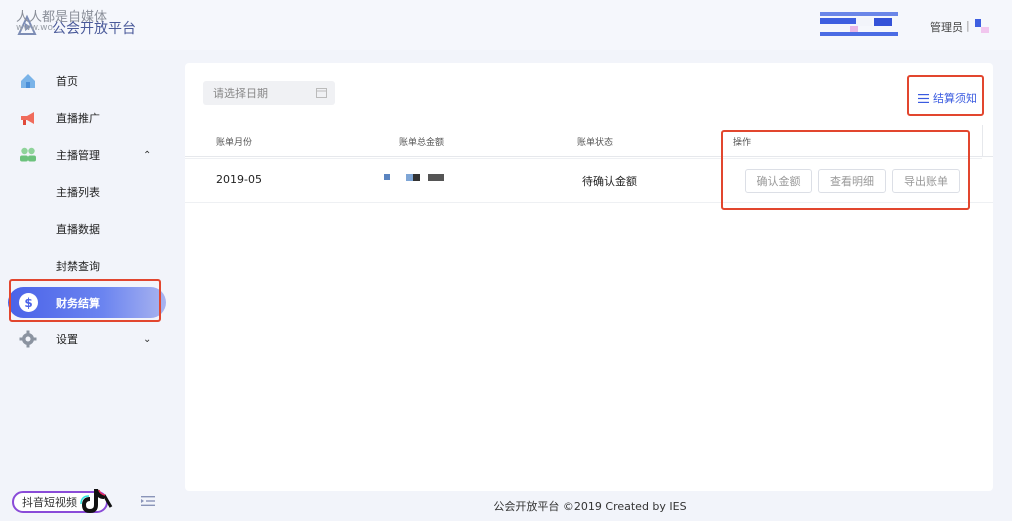  What do you see at coordinates (845, 170) in the screenshot?
I see `highlight-box-actions` at bounding box center [845, 170].